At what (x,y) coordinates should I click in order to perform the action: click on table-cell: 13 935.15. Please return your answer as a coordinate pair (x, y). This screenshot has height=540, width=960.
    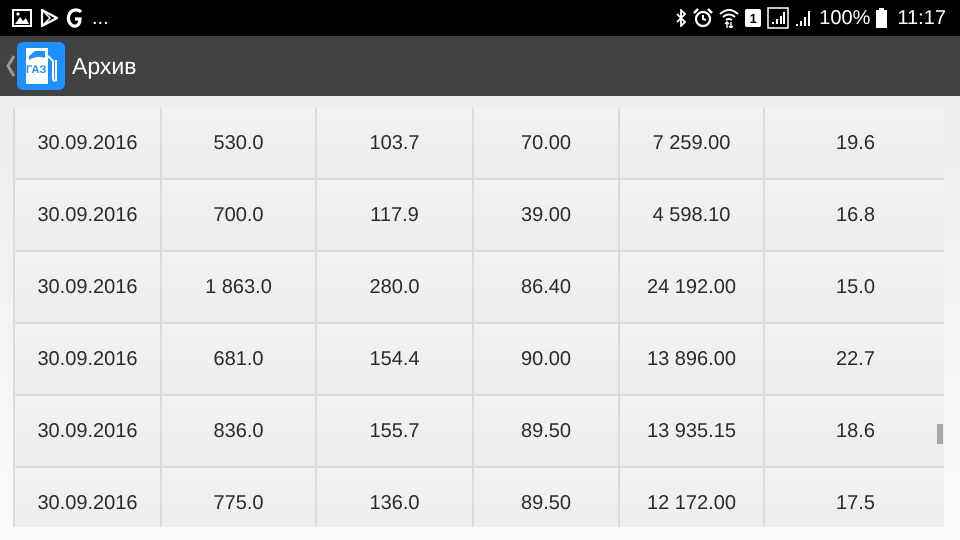
    Looking at the image, I should click on (691, 431).